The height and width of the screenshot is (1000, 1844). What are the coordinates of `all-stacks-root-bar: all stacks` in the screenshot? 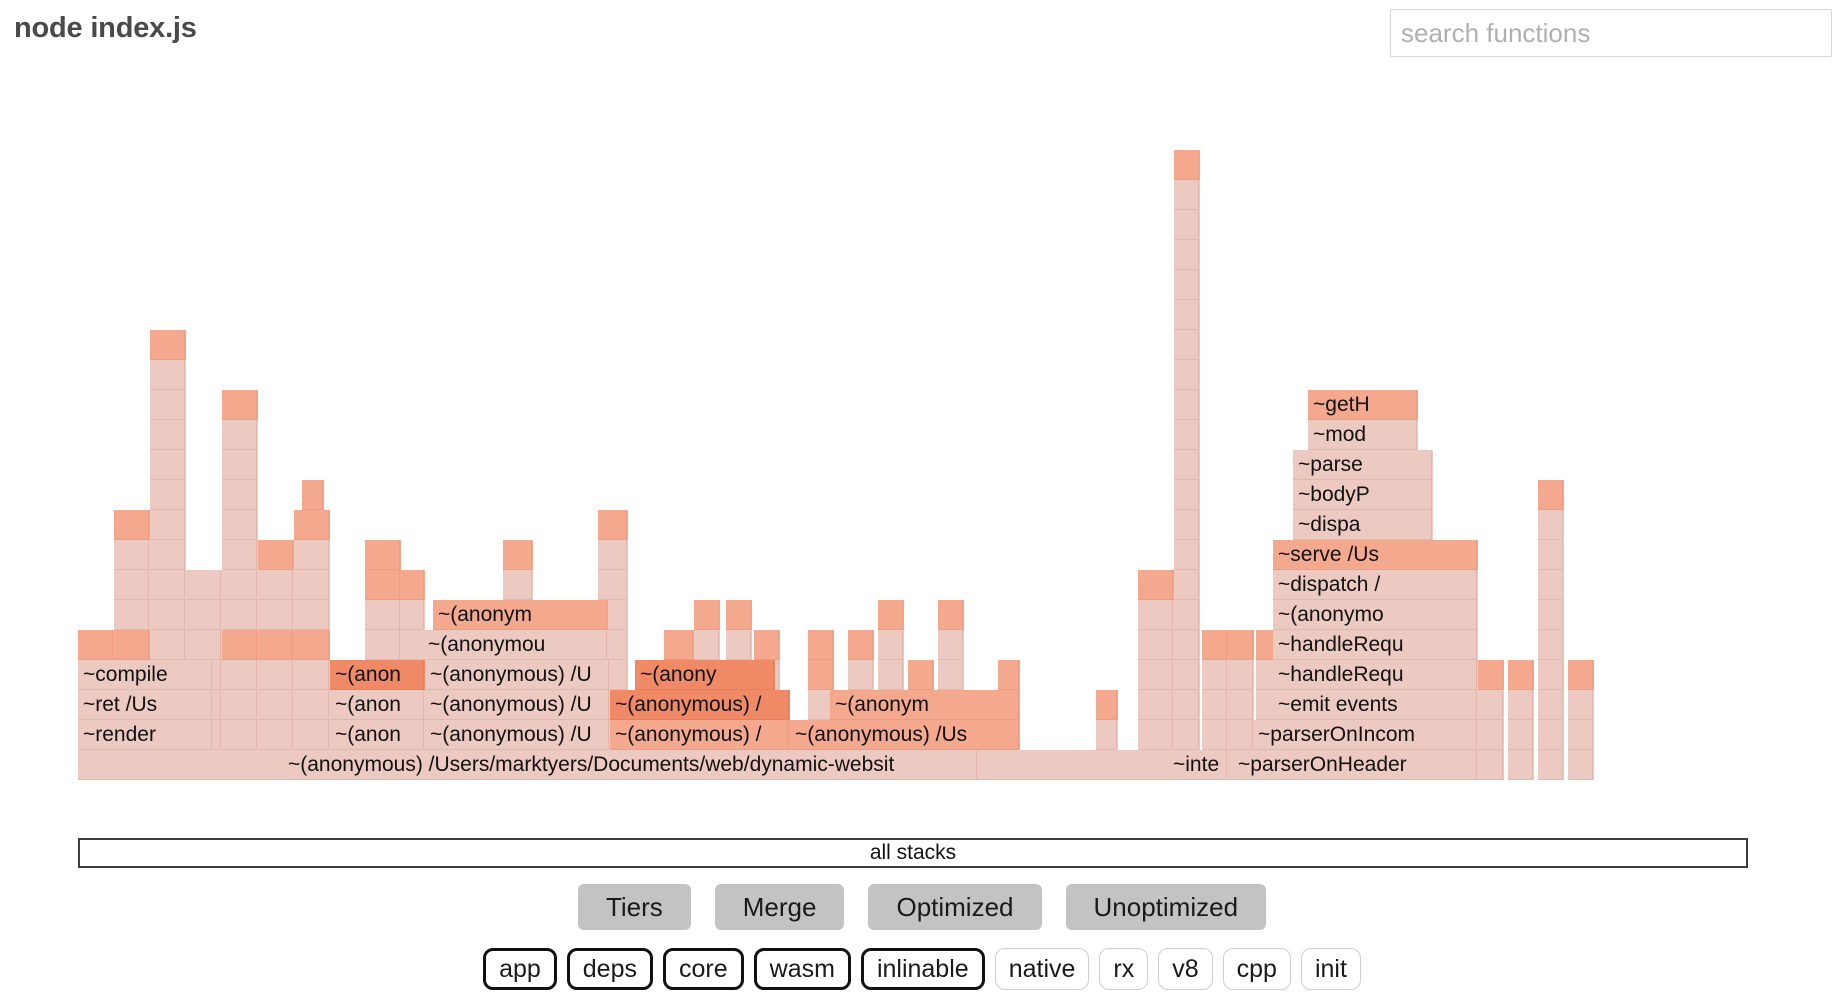 It's located at (913, 853).